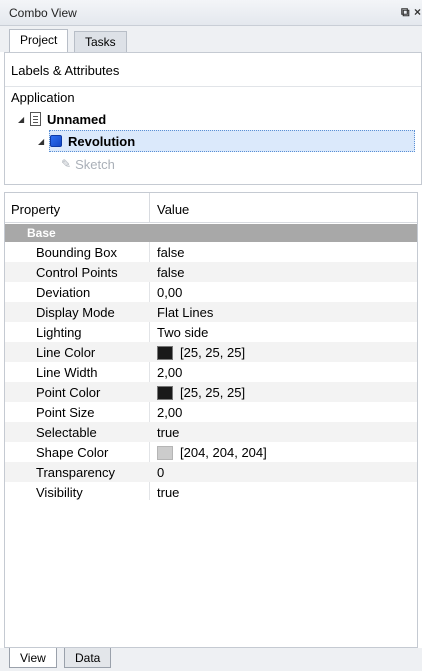 This screenshot has height=671, width=422. What do you see at coordinates (35, 209) in the screenshot?
I see `property-column-header: Property` at bounding box center [35, 209].